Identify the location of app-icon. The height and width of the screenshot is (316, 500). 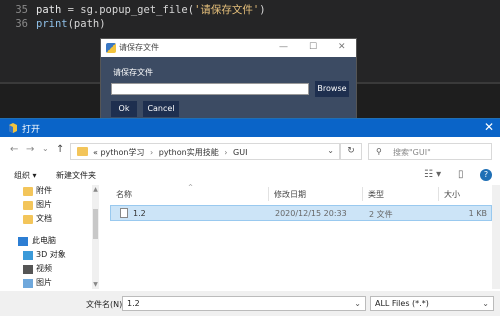
(13, 128).